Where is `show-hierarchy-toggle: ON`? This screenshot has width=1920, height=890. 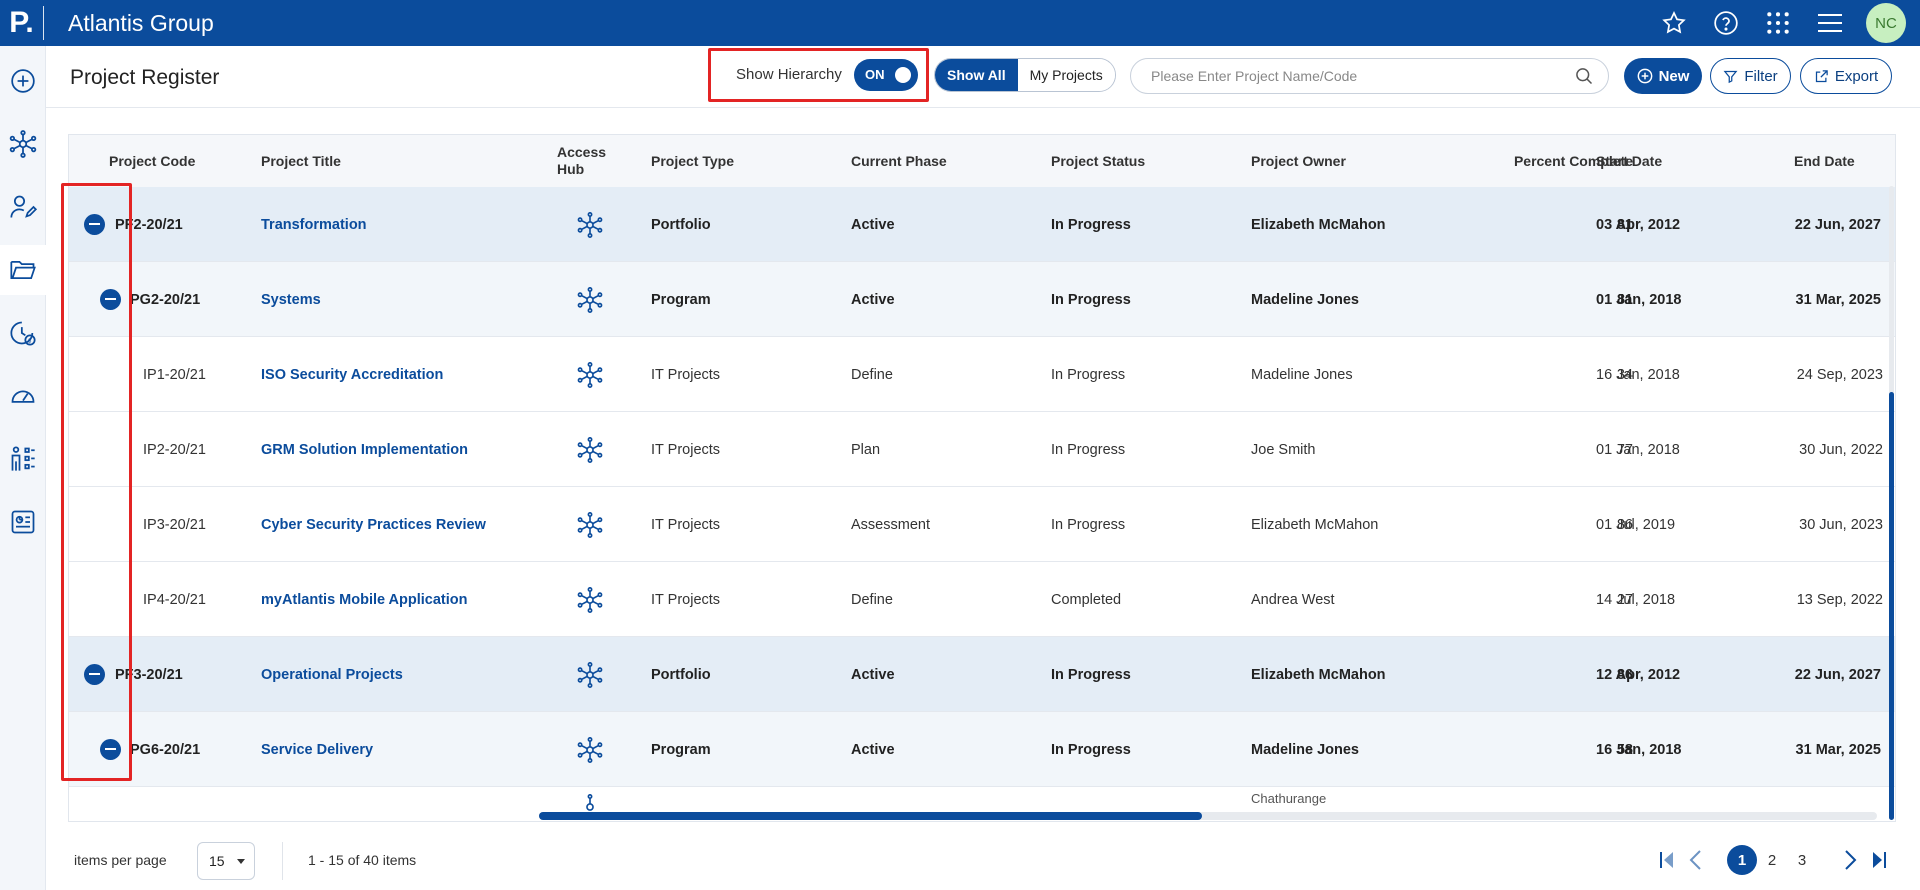 show-hierarchy-toggle: ON is located at coordinates (886, 75).